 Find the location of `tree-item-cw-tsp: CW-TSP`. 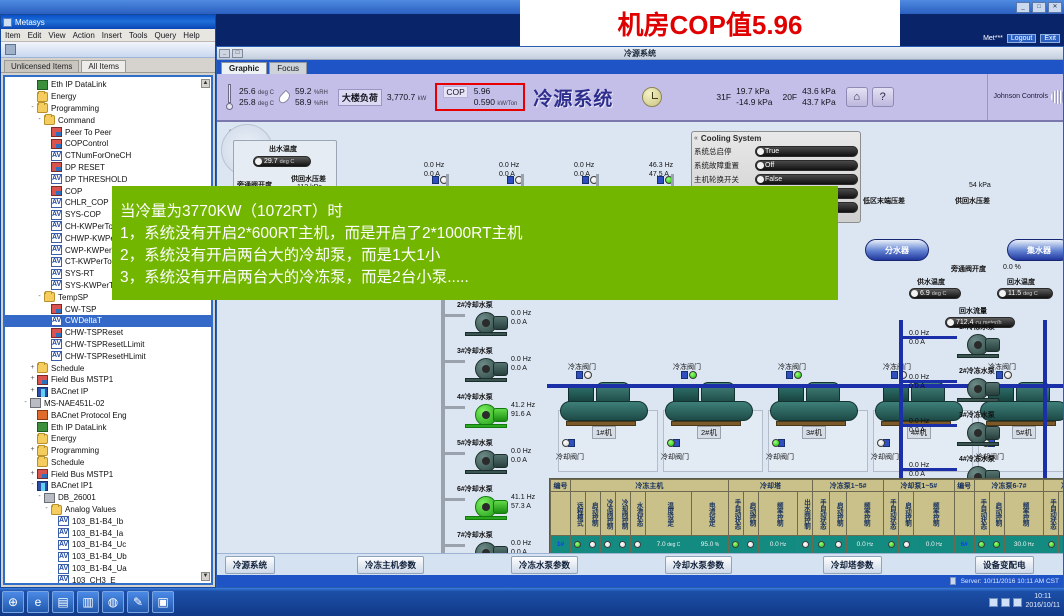

tree-item-cw-tsp: CW-TSP is located at coordinates (108, 309).